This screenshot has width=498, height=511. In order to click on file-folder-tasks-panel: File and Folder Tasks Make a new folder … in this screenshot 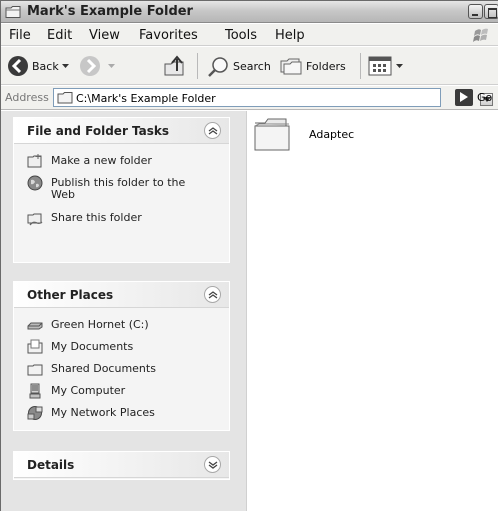, I will do `click(121, 190)`.